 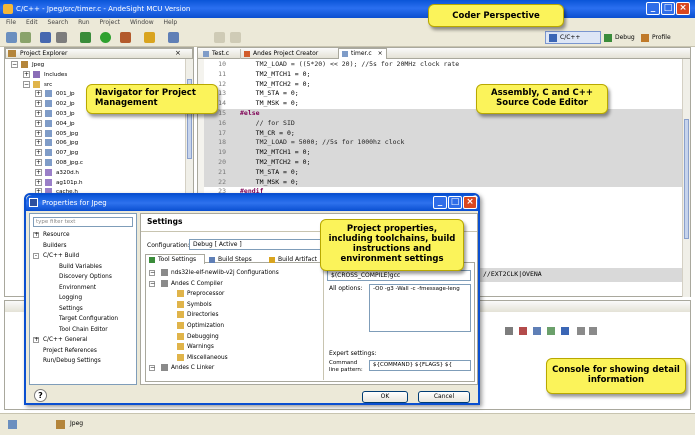 What do you see at coordinates (217, 54) in the screenshot?
I see `tab-test-c: Test.c` at bounding box center [217, 54].